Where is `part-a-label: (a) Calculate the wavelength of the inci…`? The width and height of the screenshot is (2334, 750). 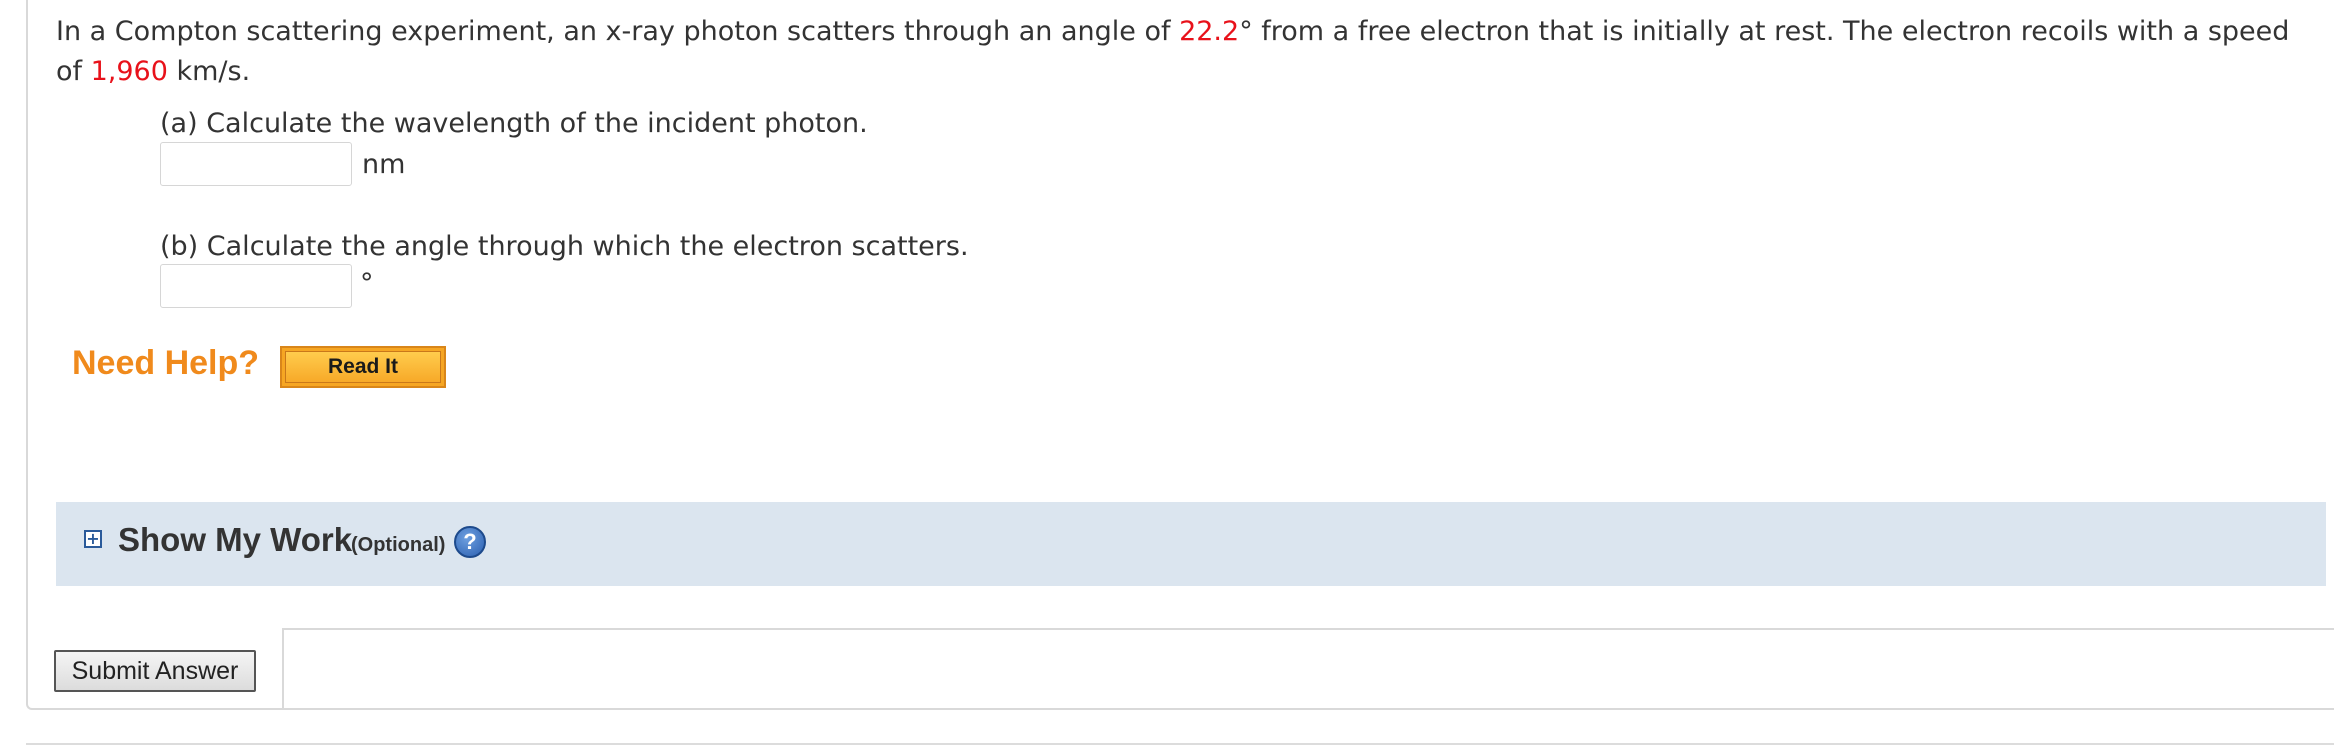 part-a-label: (a) Calculate the wavelength of the inci… is located at coordinates (514, 123).